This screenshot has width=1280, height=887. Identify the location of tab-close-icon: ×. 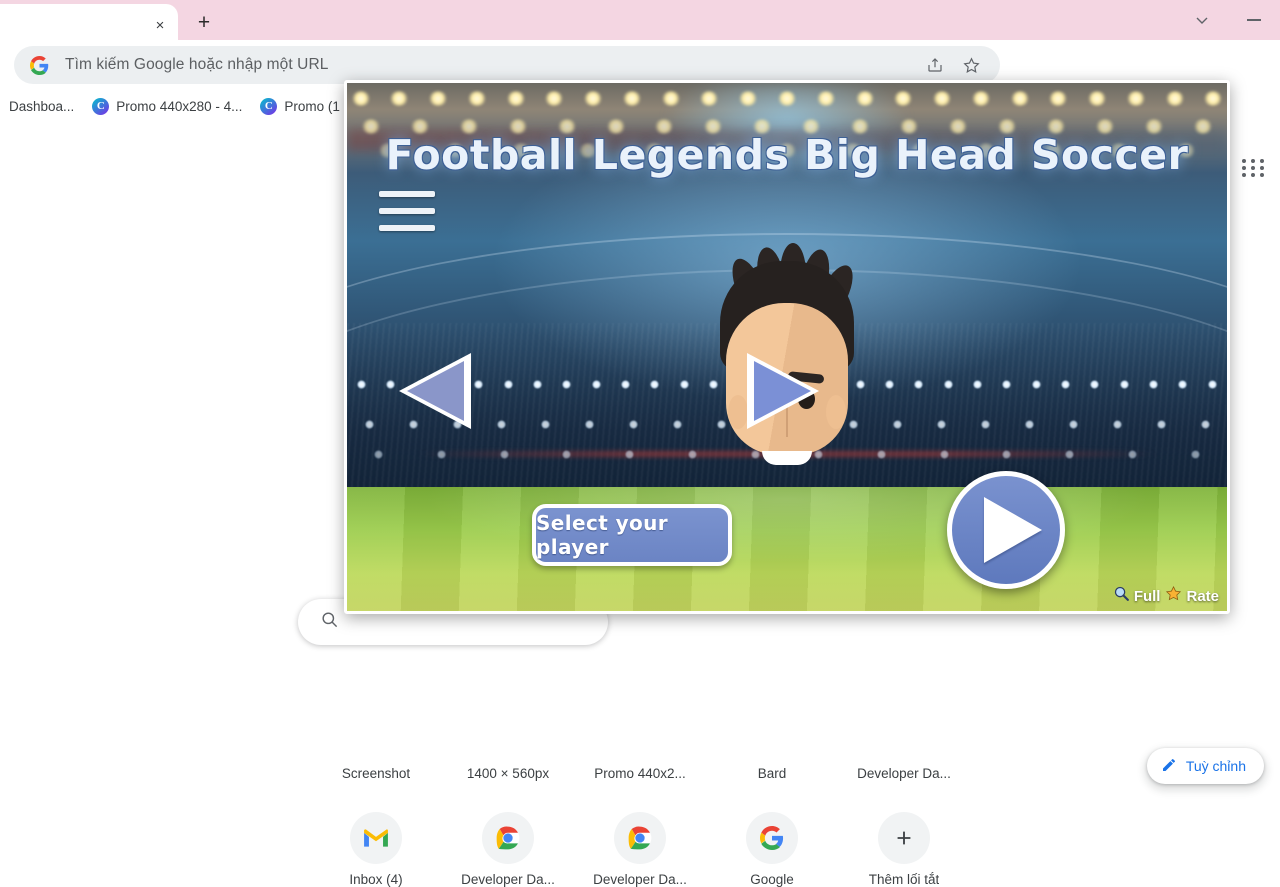
(160, 25).